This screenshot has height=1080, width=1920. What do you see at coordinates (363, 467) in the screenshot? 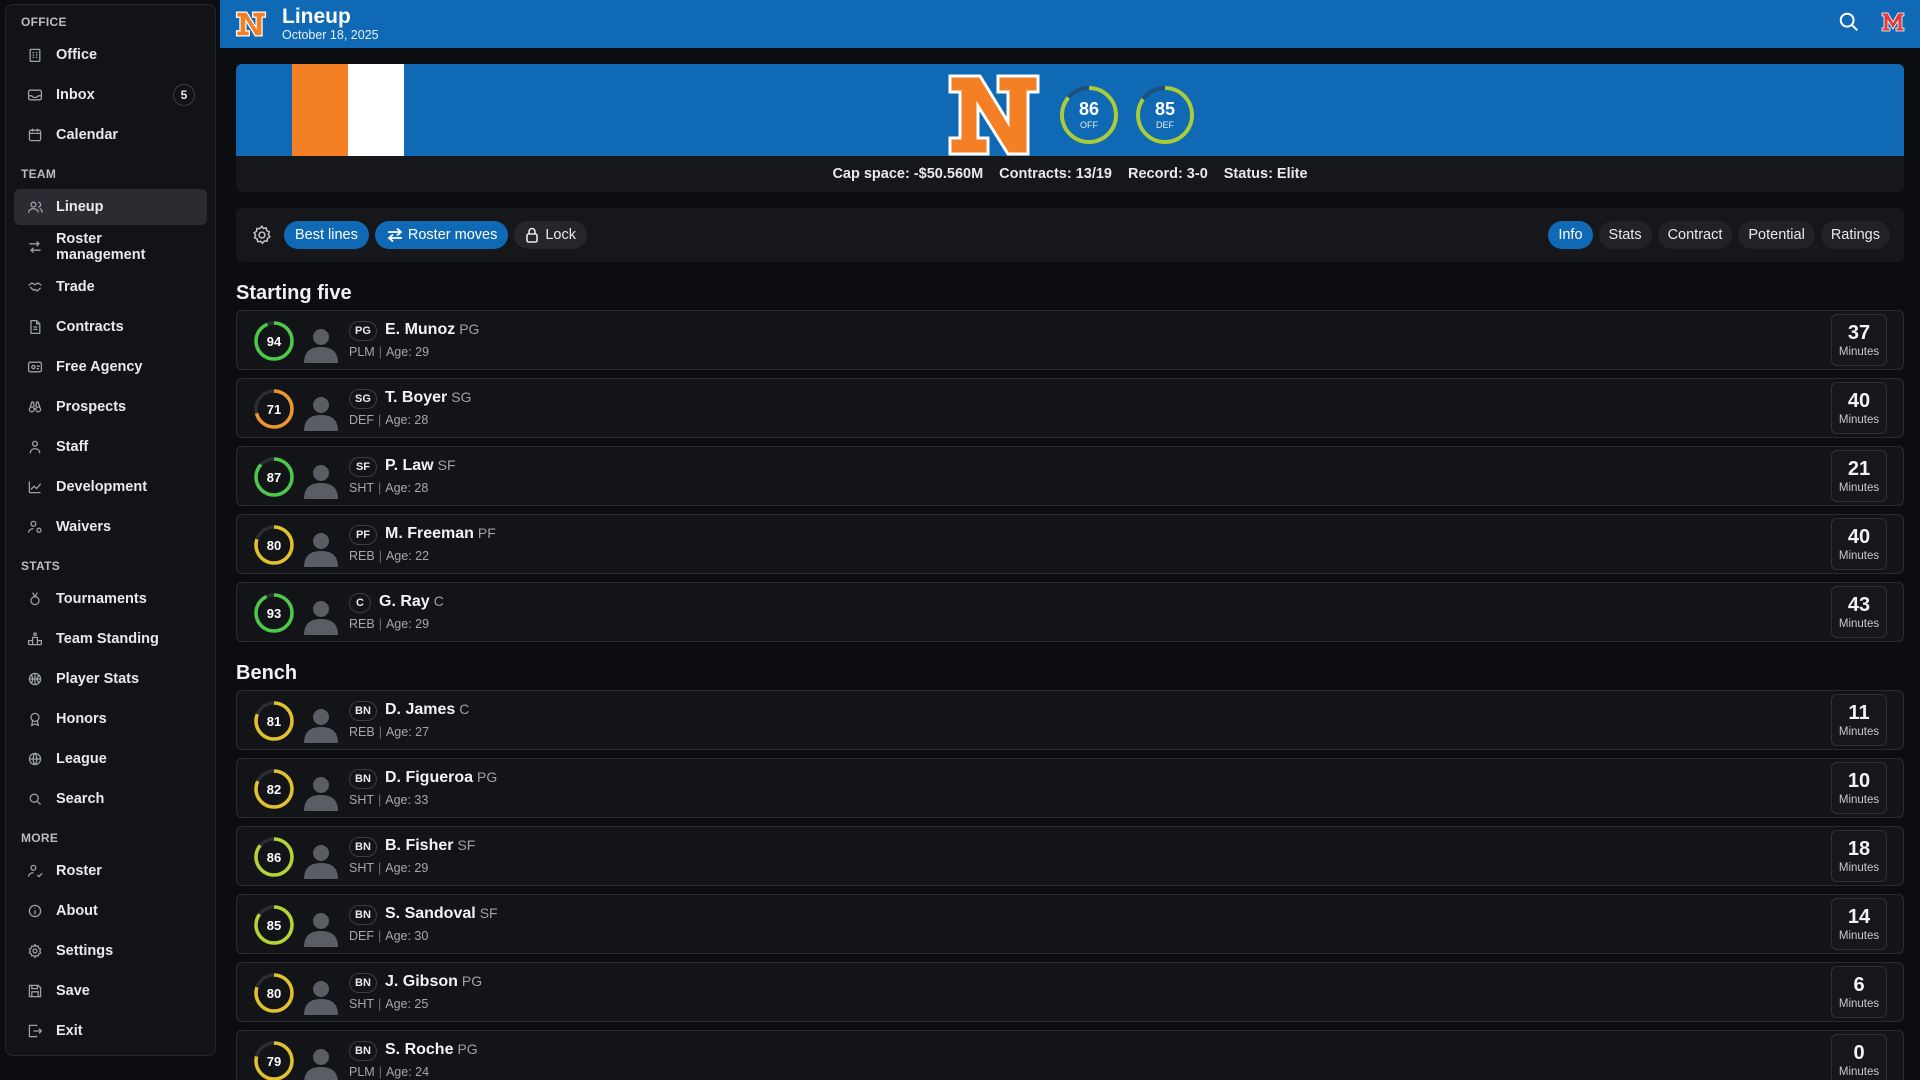
I see `lineup-slot-badge: SF` at bounding box center [363, 467].